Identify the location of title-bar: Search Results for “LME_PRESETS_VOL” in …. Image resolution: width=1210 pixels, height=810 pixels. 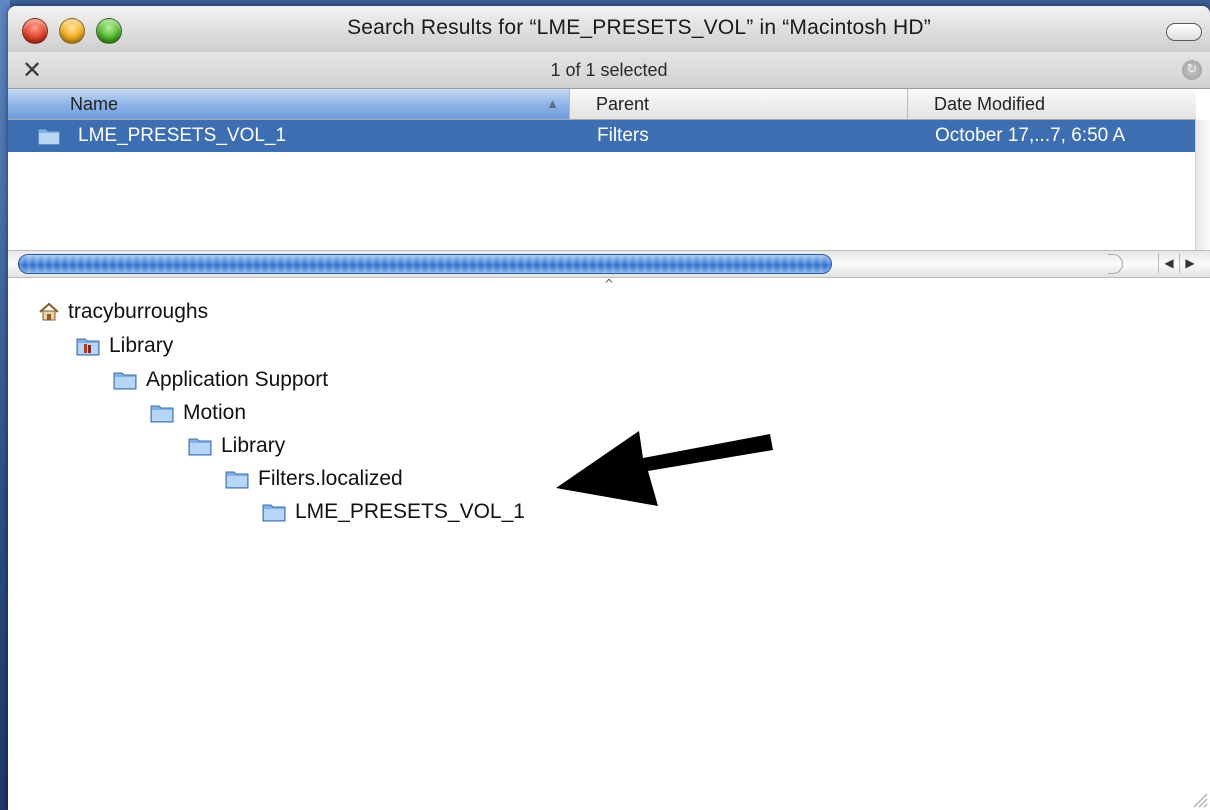
(609, 29).